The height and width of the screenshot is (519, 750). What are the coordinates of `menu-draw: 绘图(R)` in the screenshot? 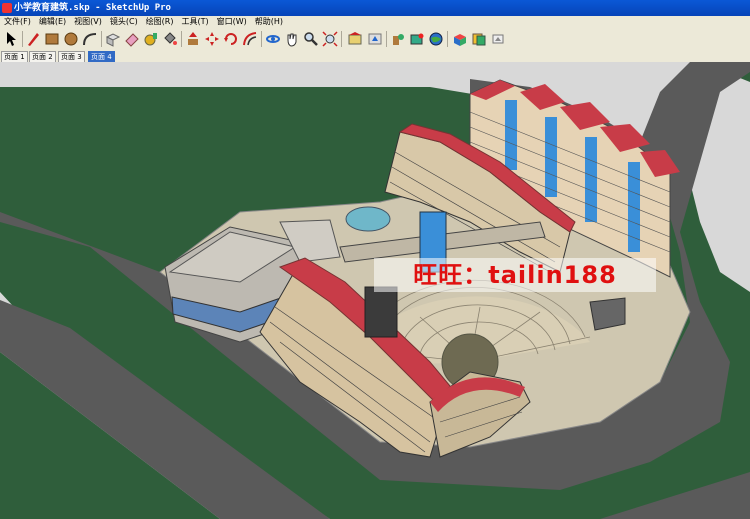 It's located at (160, 22).